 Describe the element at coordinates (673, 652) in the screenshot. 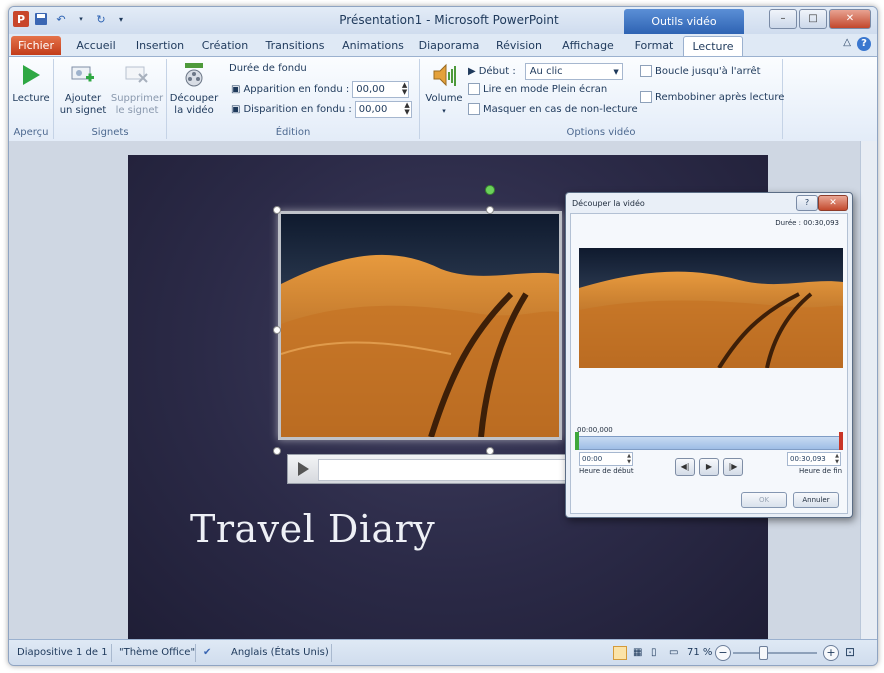

I see `slideshow-icon: ▭` at that location.